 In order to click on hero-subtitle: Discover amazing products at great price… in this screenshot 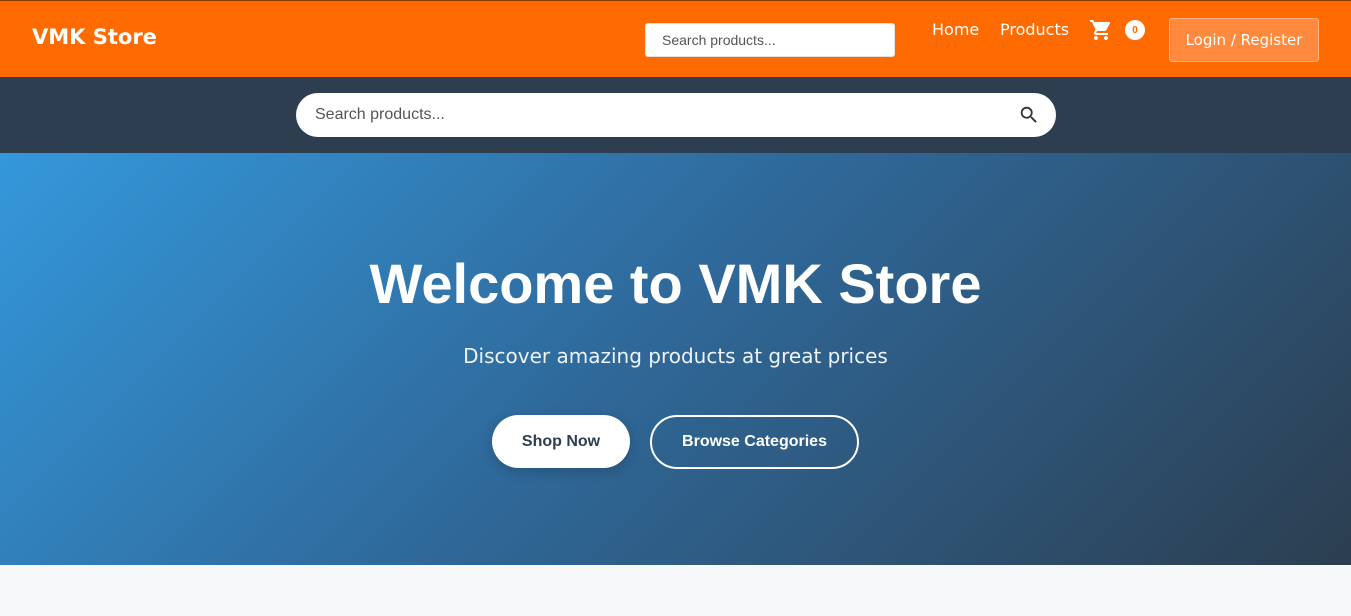, I will do `click(675, 356)`.